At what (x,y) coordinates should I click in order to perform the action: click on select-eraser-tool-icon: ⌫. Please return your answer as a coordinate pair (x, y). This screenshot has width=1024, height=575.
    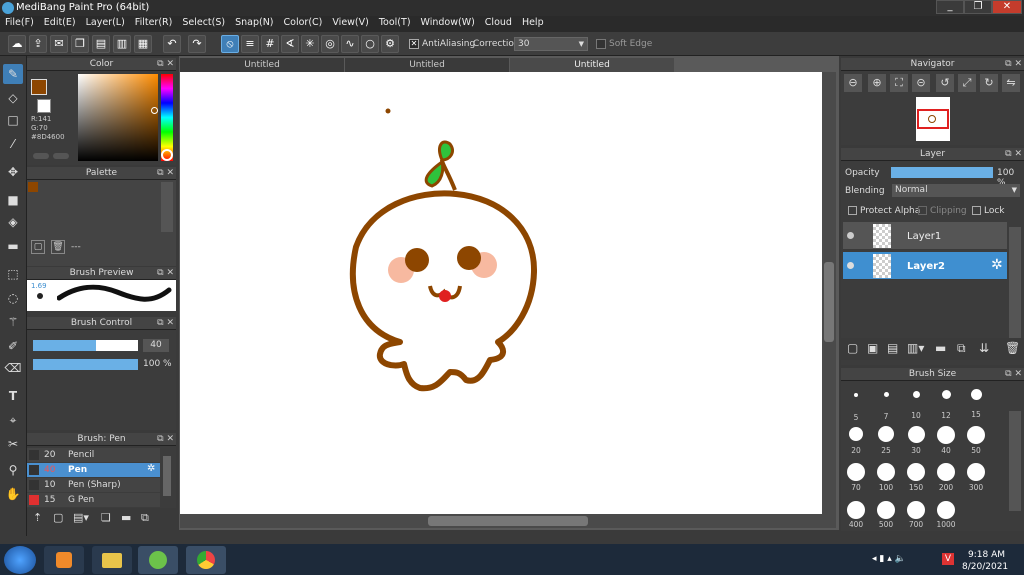
    Looking at the image, I should click on (13, 368).